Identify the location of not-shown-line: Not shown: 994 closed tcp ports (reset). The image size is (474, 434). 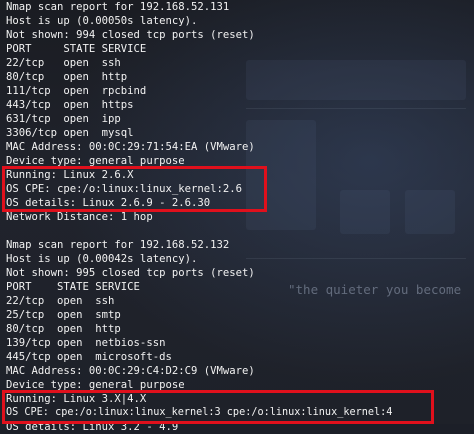
(130, 35).